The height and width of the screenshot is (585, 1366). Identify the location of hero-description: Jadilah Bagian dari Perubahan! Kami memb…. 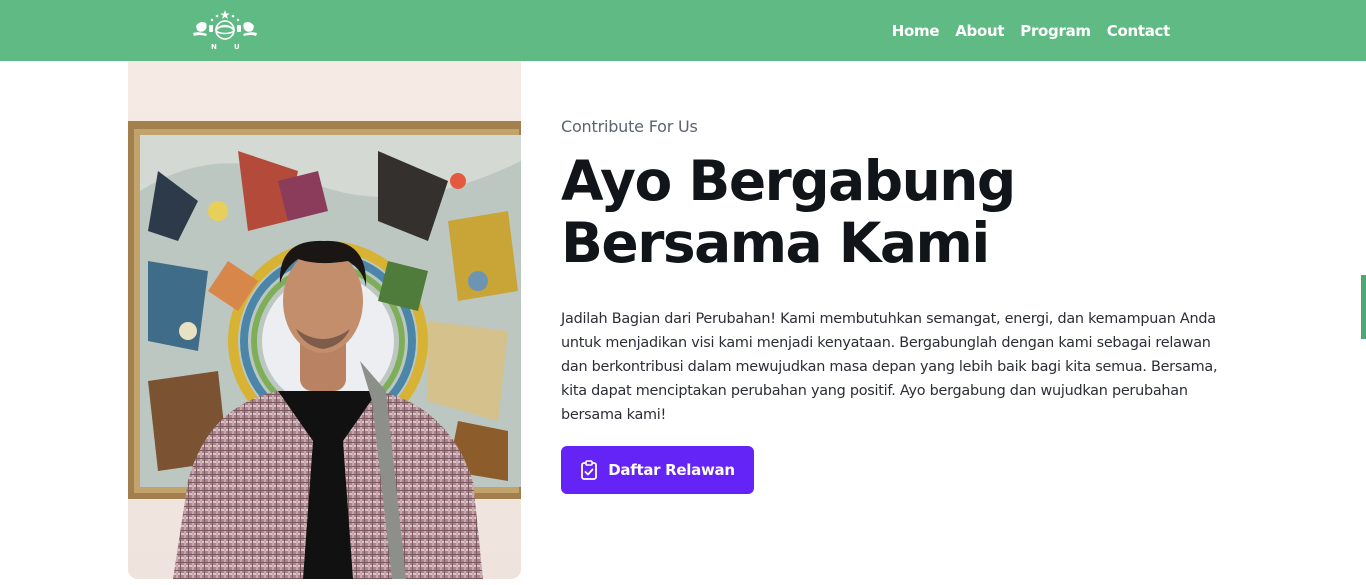
(889, 367).